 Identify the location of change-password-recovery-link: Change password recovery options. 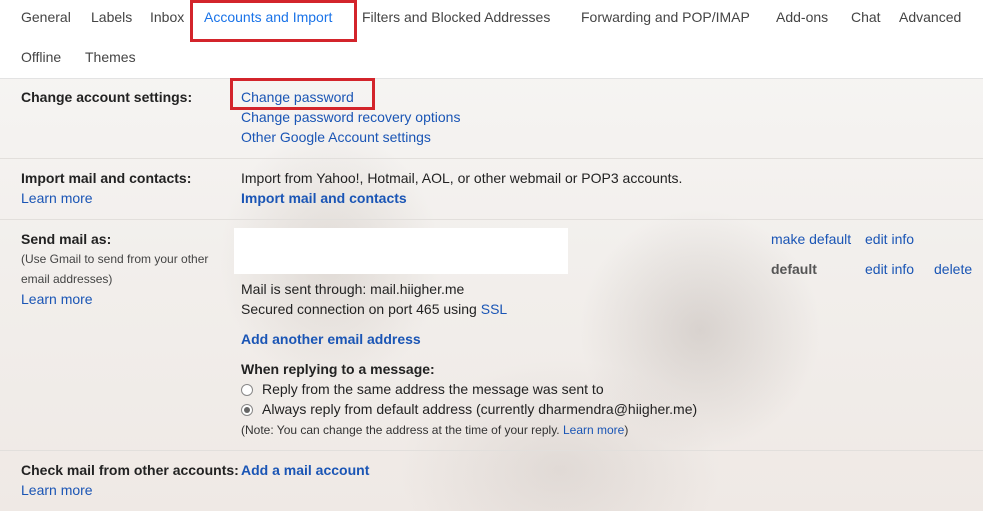
(350, 117).